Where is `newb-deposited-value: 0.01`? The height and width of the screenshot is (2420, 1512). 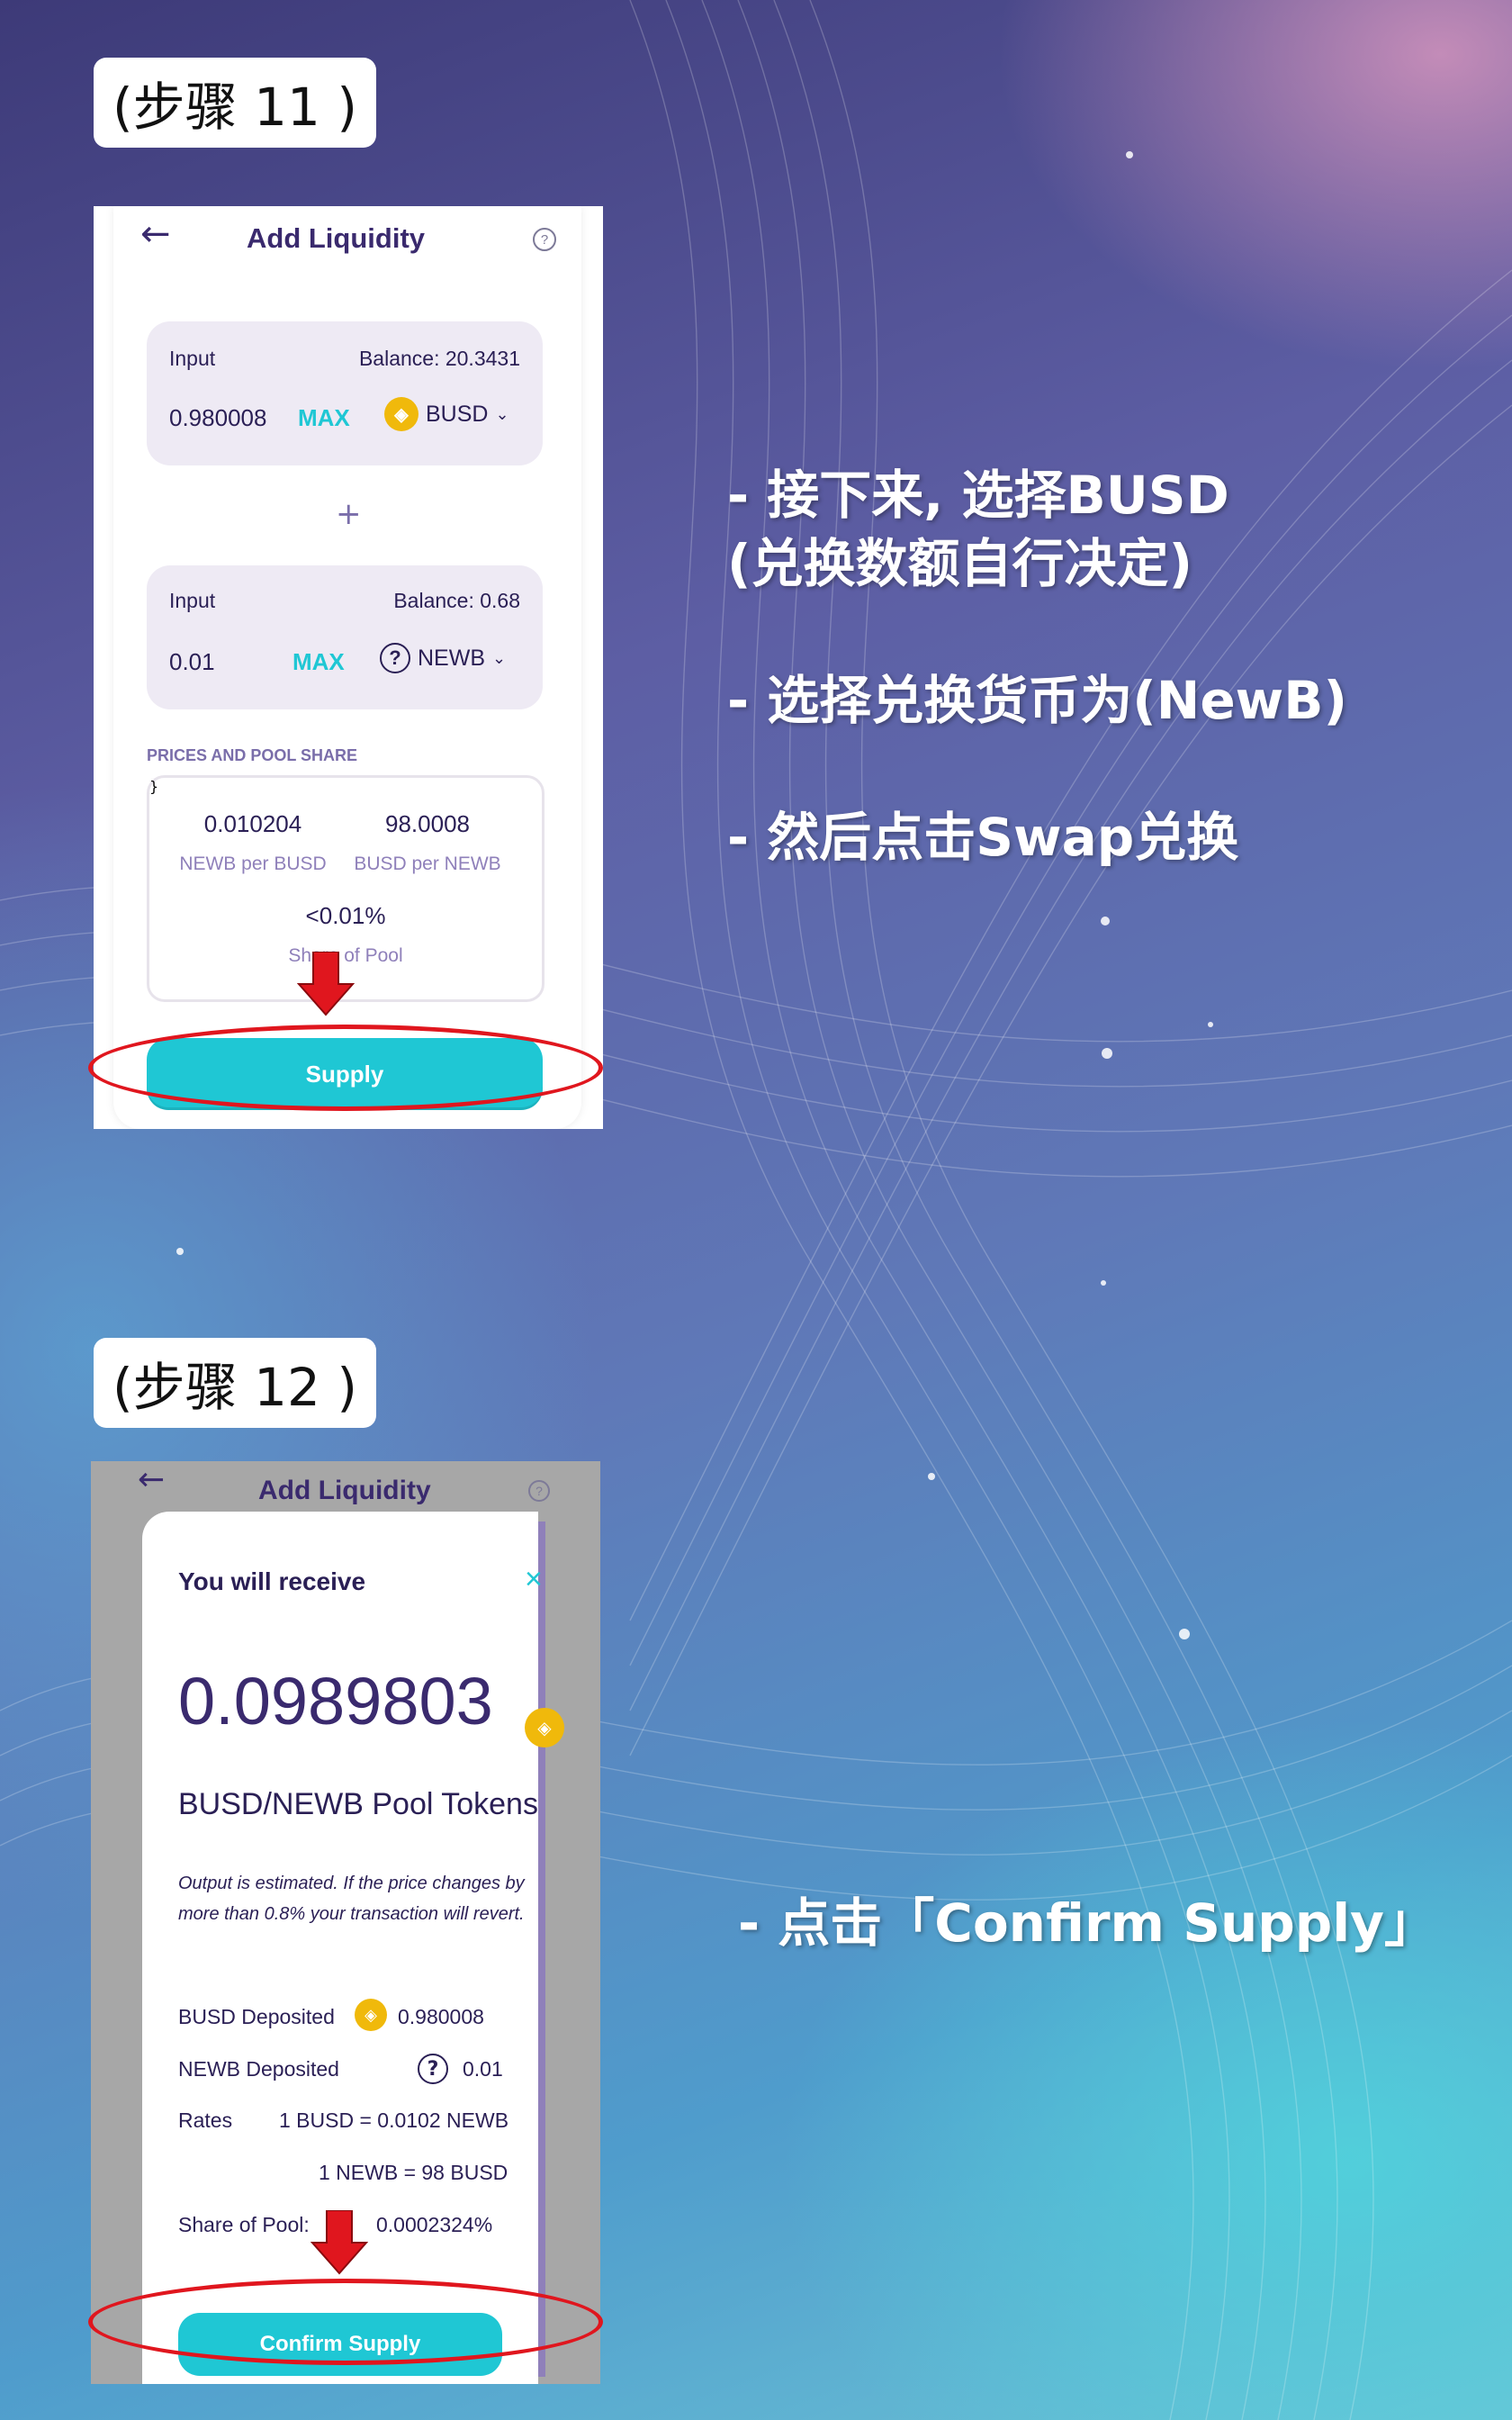
newb-deposited-value: 0.01 is located at coordinates (483, 2069).